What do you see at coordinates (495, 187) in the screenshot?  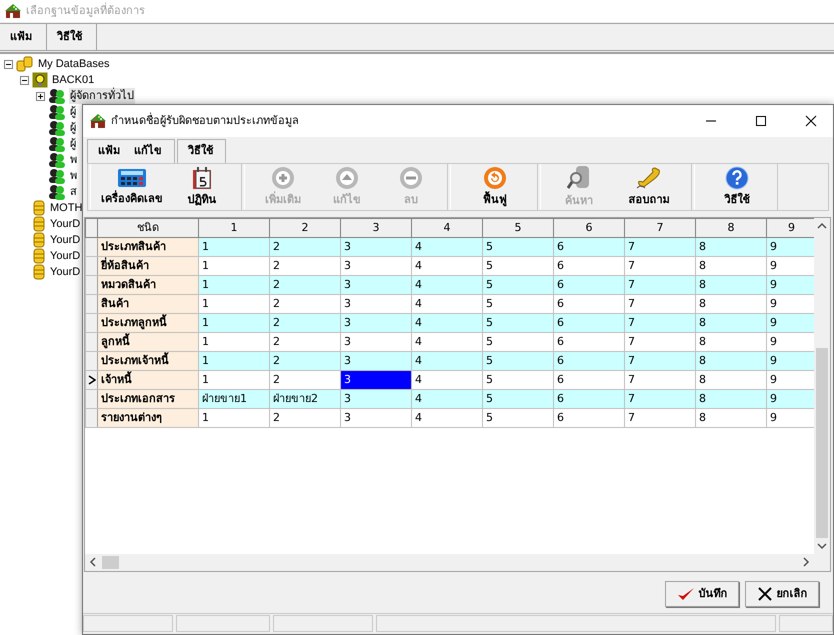 I see `toolbar-button: ฟื้นฟู` at bounding box center [495, 187].